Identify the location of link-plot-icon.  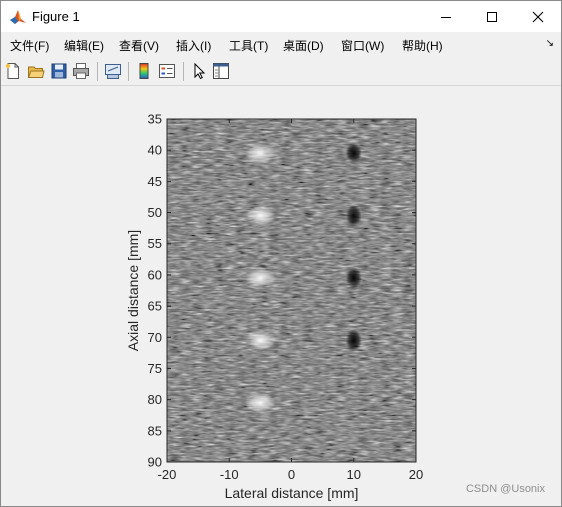
(113, 71).